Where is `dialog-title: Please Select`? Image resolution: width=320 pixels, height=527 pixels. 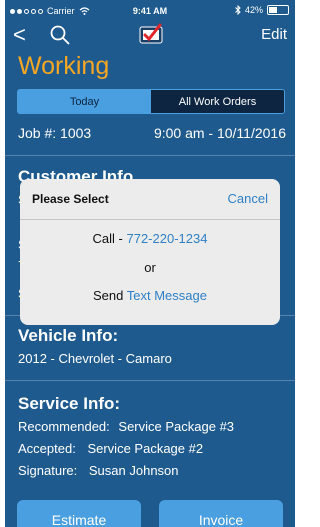 dialog-title: Please Select is located at coordinates (70, 199).